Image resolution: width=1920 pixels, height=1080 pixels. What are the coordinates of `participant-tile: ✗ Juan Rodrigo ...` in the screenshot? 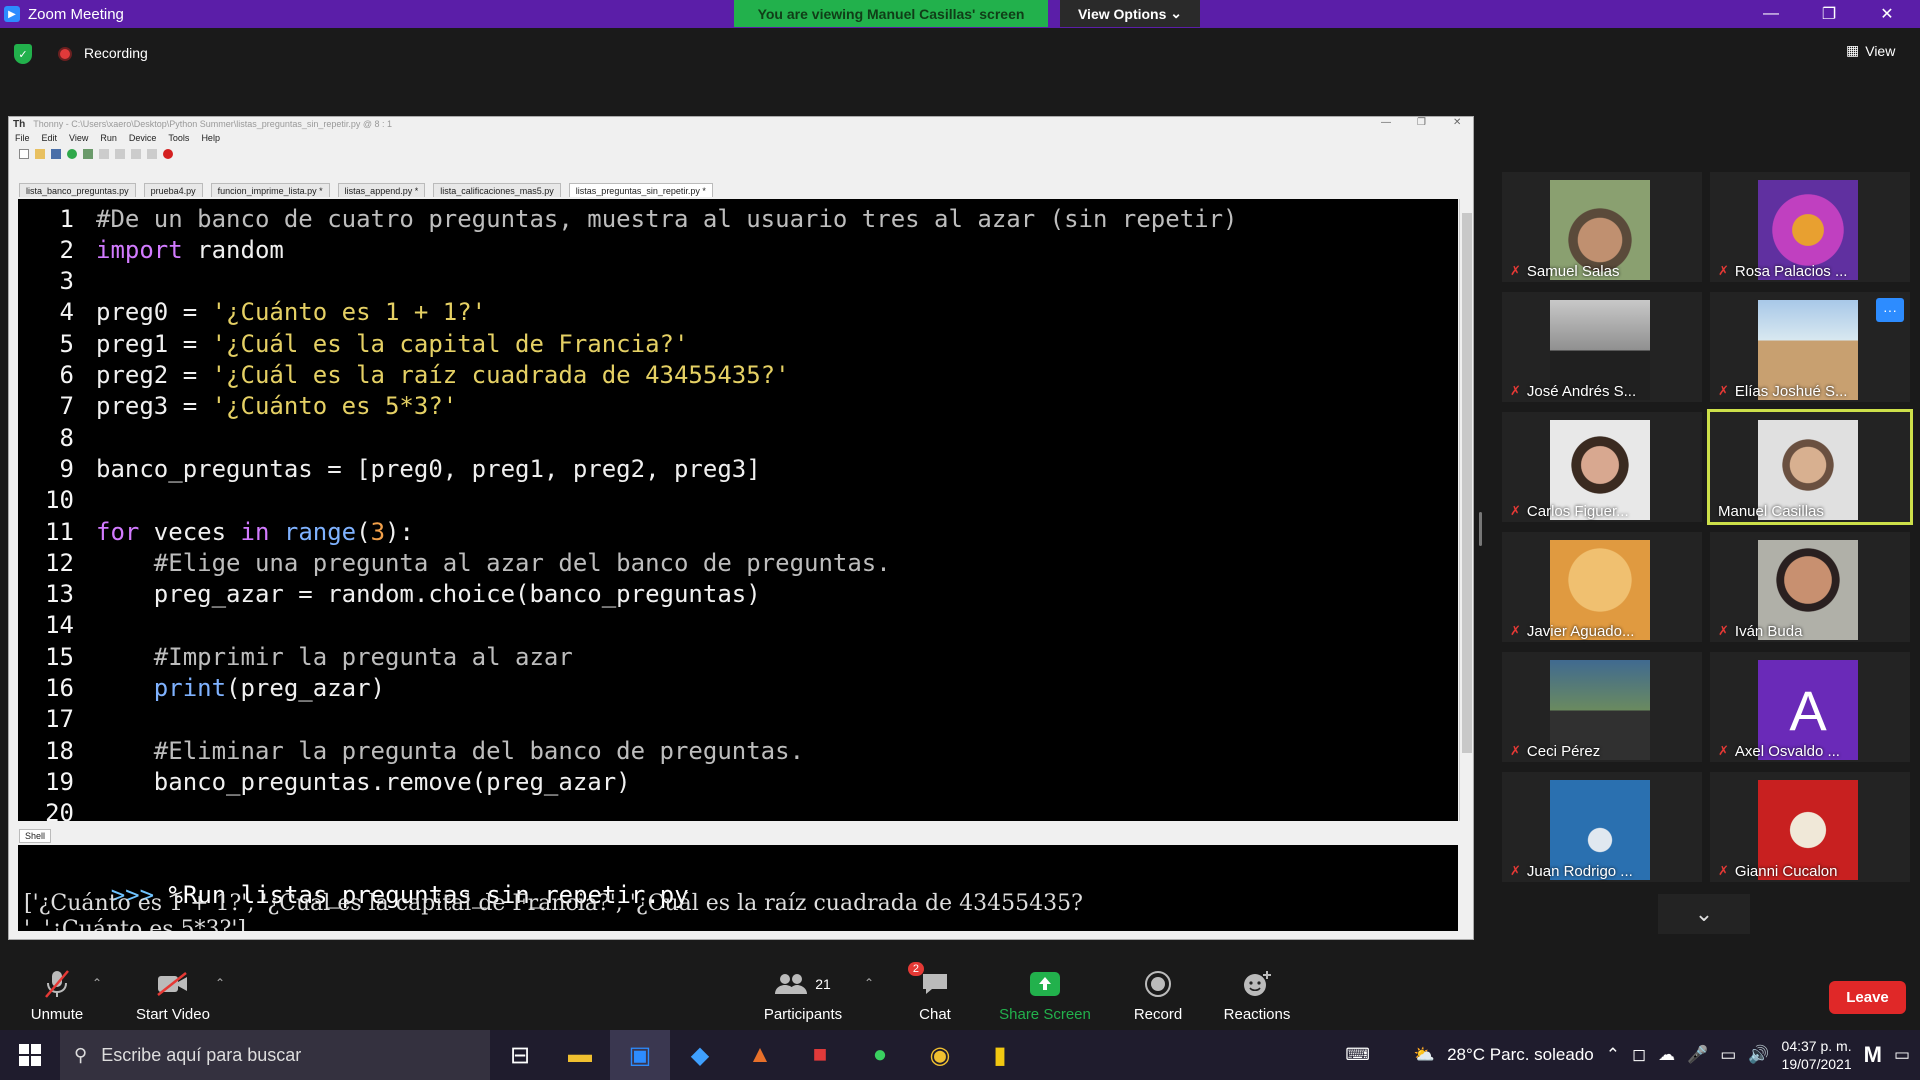 It's located at (1602, 827).